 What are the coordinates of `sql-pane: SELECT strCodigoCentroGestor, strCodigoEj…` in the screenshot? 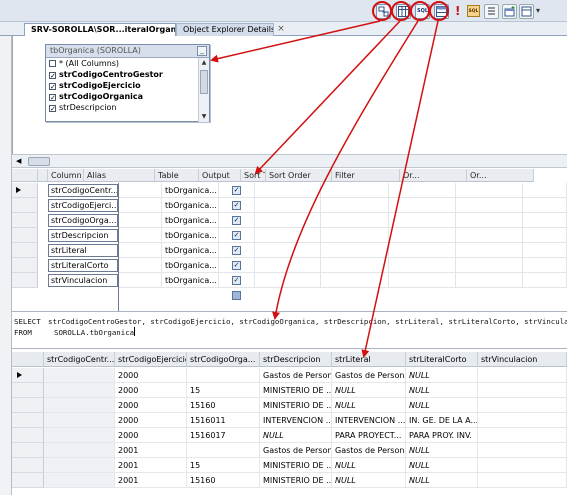 It's located at (289, 330).